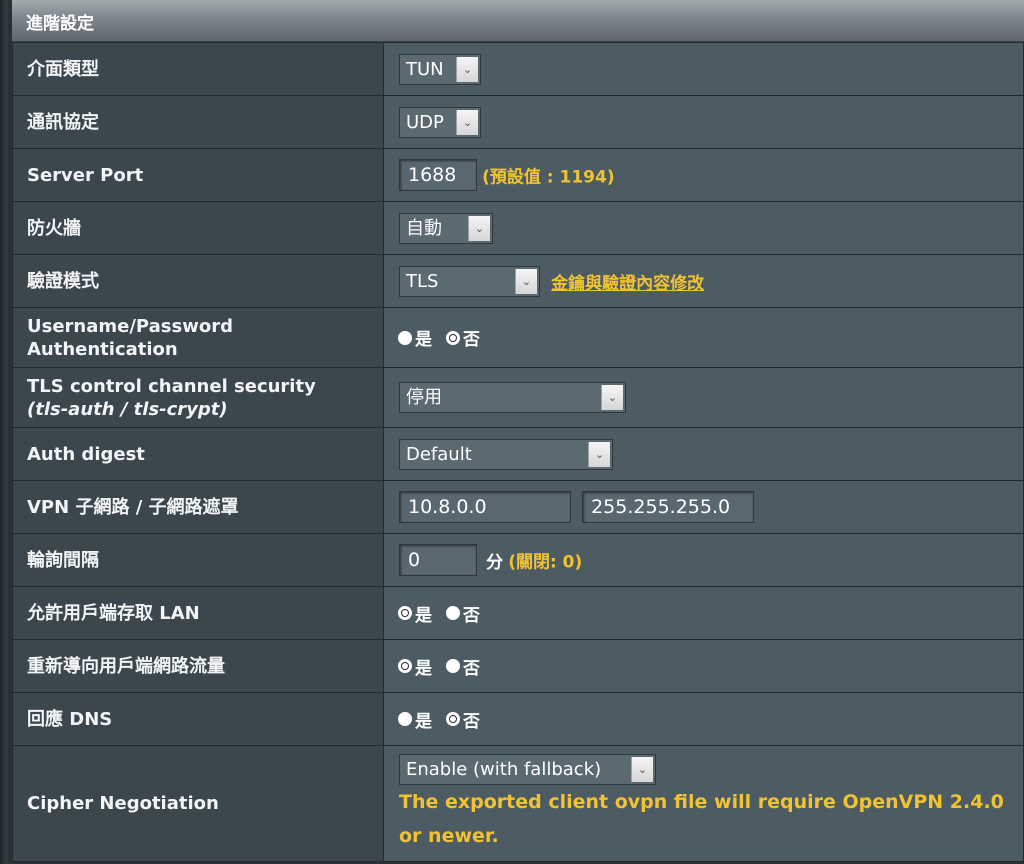  What do you see at coordinates (198, 666) in the screenshot?
I see `redirect-label: 重新導向用戶端網路流量` at bounding box center [198, 666].